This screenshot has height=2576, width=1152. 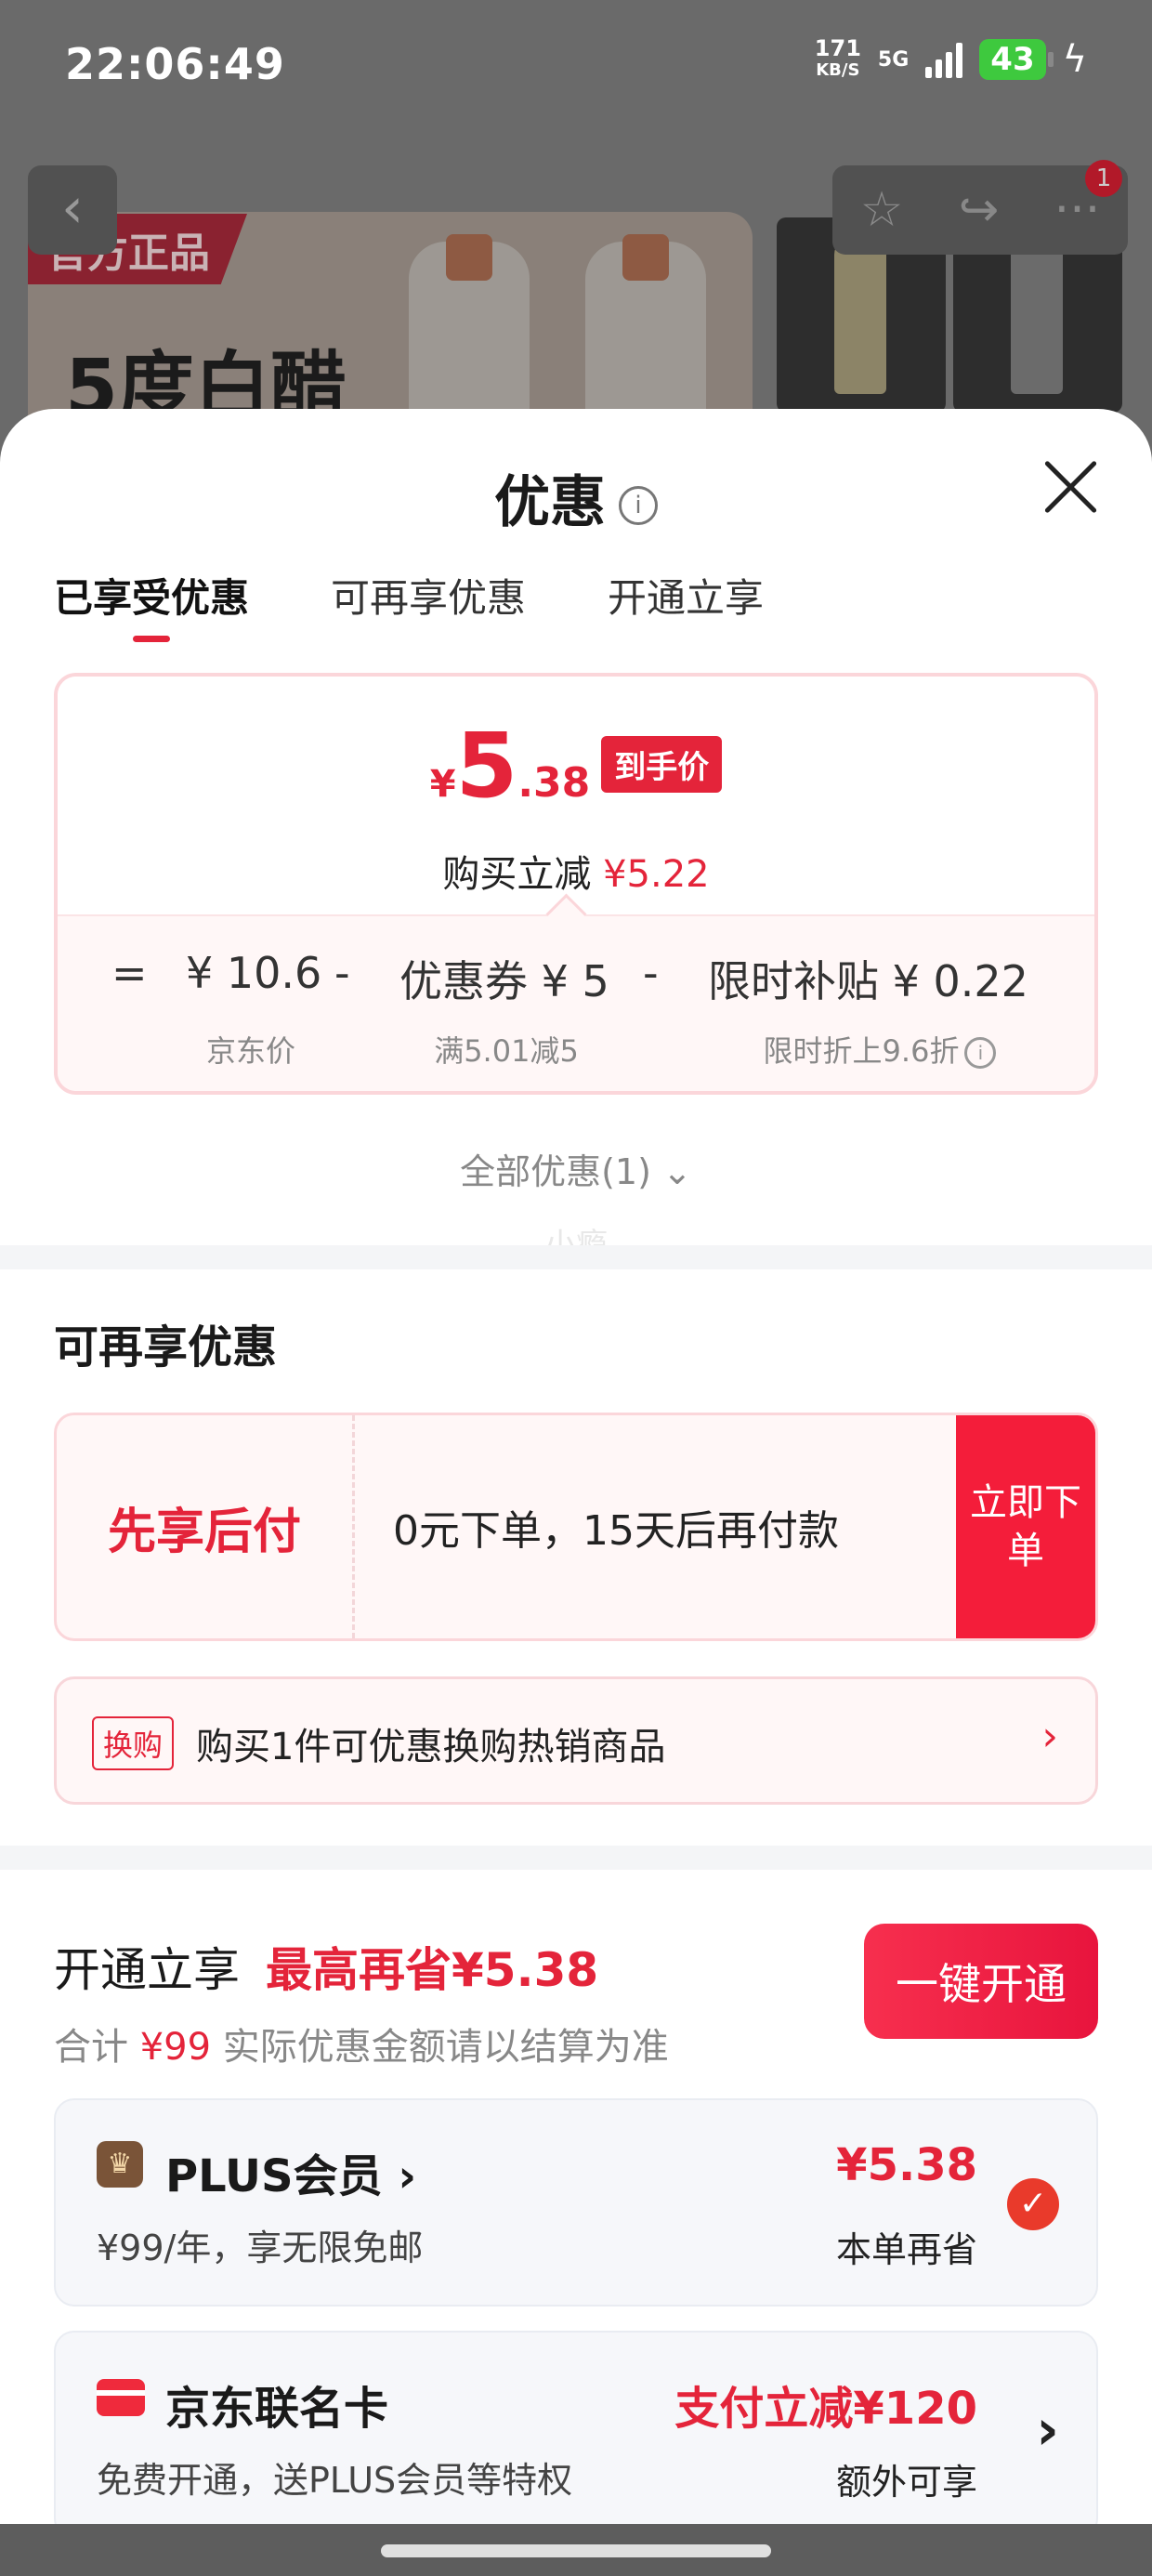 I want to click on exchange-offer: 换购 购买1件可优惠换购热销商品 ›, so click(x=576, y=1740).